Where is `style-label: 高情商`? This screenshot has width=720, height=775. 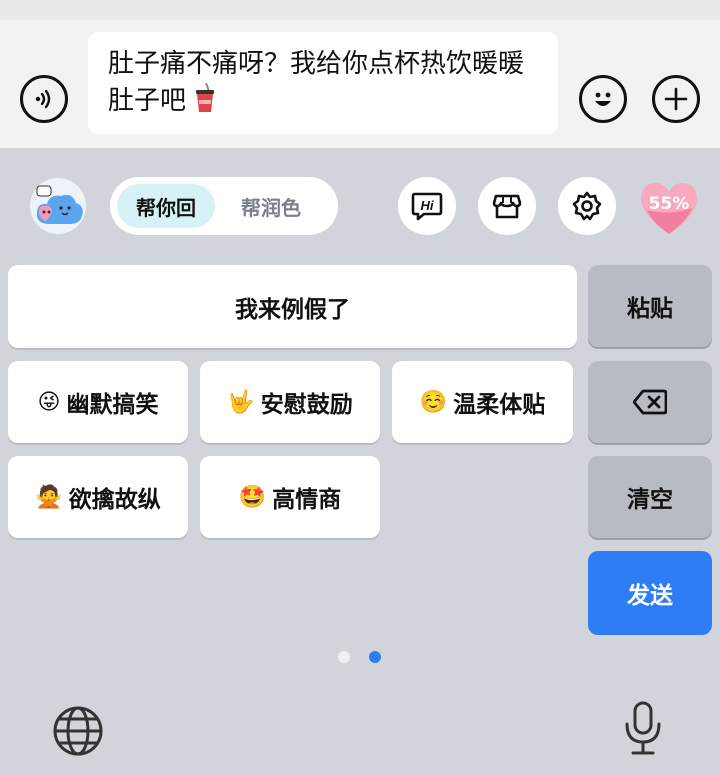 style-label: 高情商 is located at coordinates (307, 500).